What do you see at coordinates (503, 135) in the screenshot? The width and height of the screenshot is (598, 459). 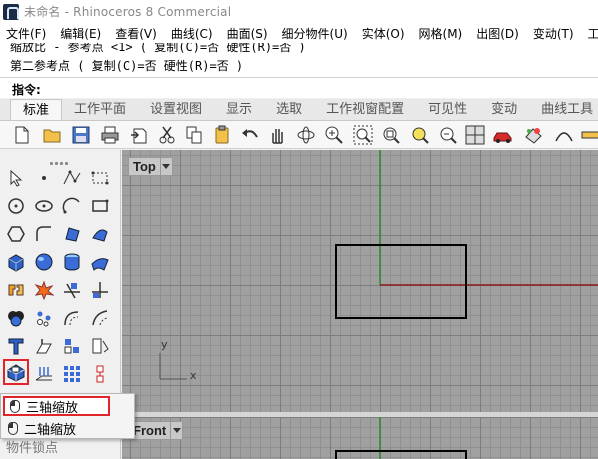 I see `car-render-icon` at bounding box center [503, 135].